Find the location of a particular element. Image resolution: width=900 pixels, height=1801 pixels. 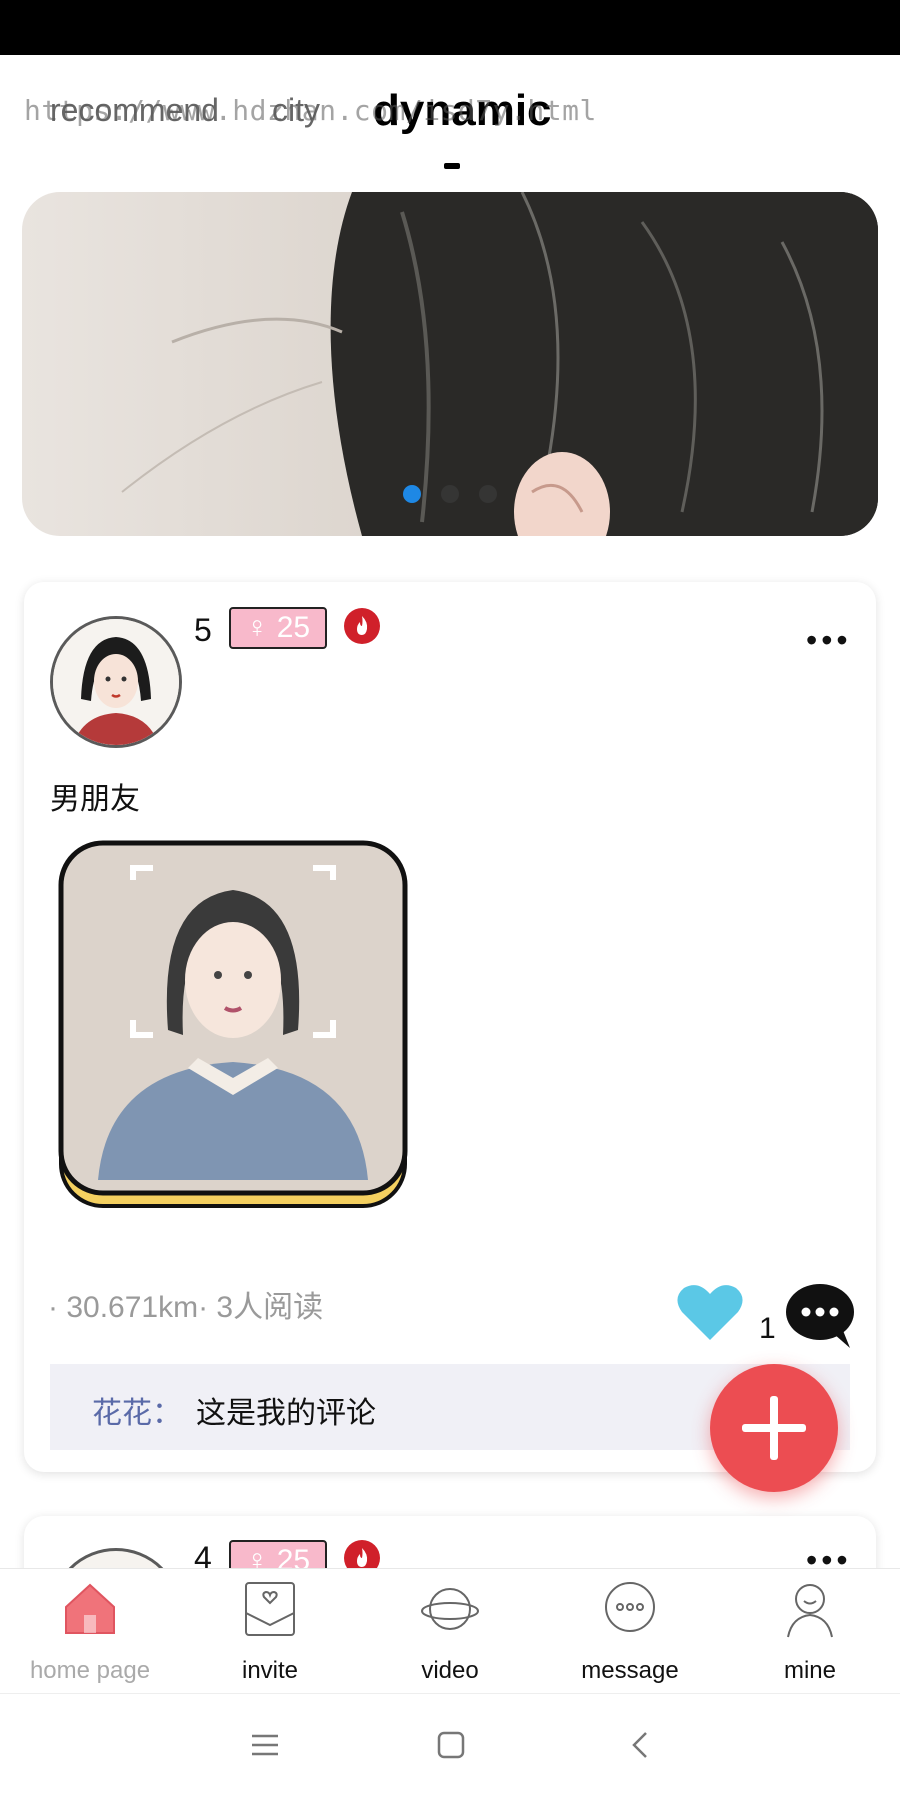

menu-icon is located at coordinates (265, 1745).